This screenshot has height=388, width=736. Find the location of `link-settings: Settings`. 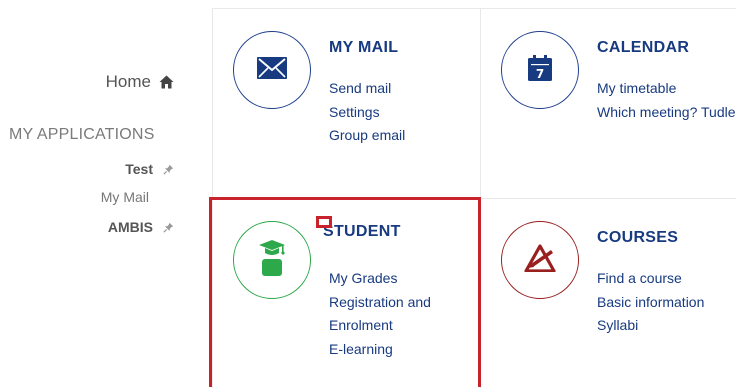

link-settings: Settings is located at coordinates (367, 113).